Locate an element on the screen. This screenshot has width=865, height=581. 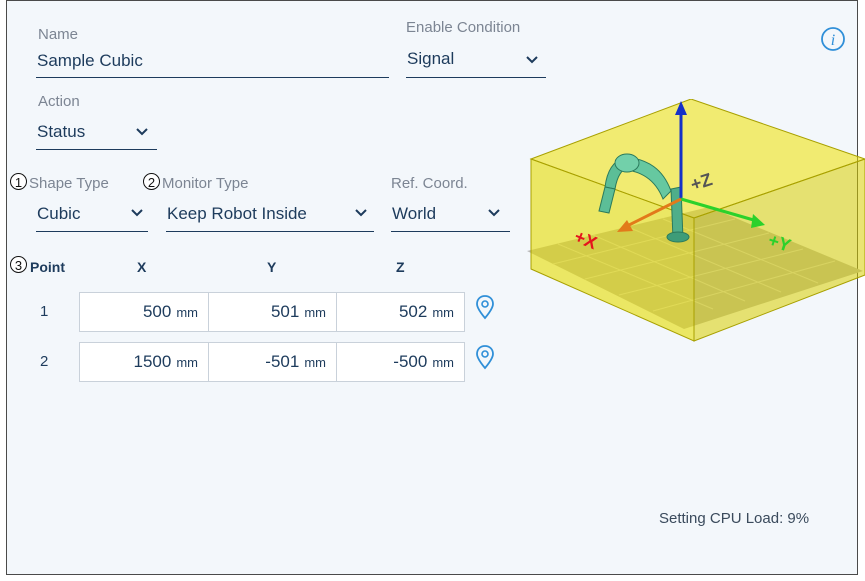
monitor-type-underline is located at coordinates (270, 231).